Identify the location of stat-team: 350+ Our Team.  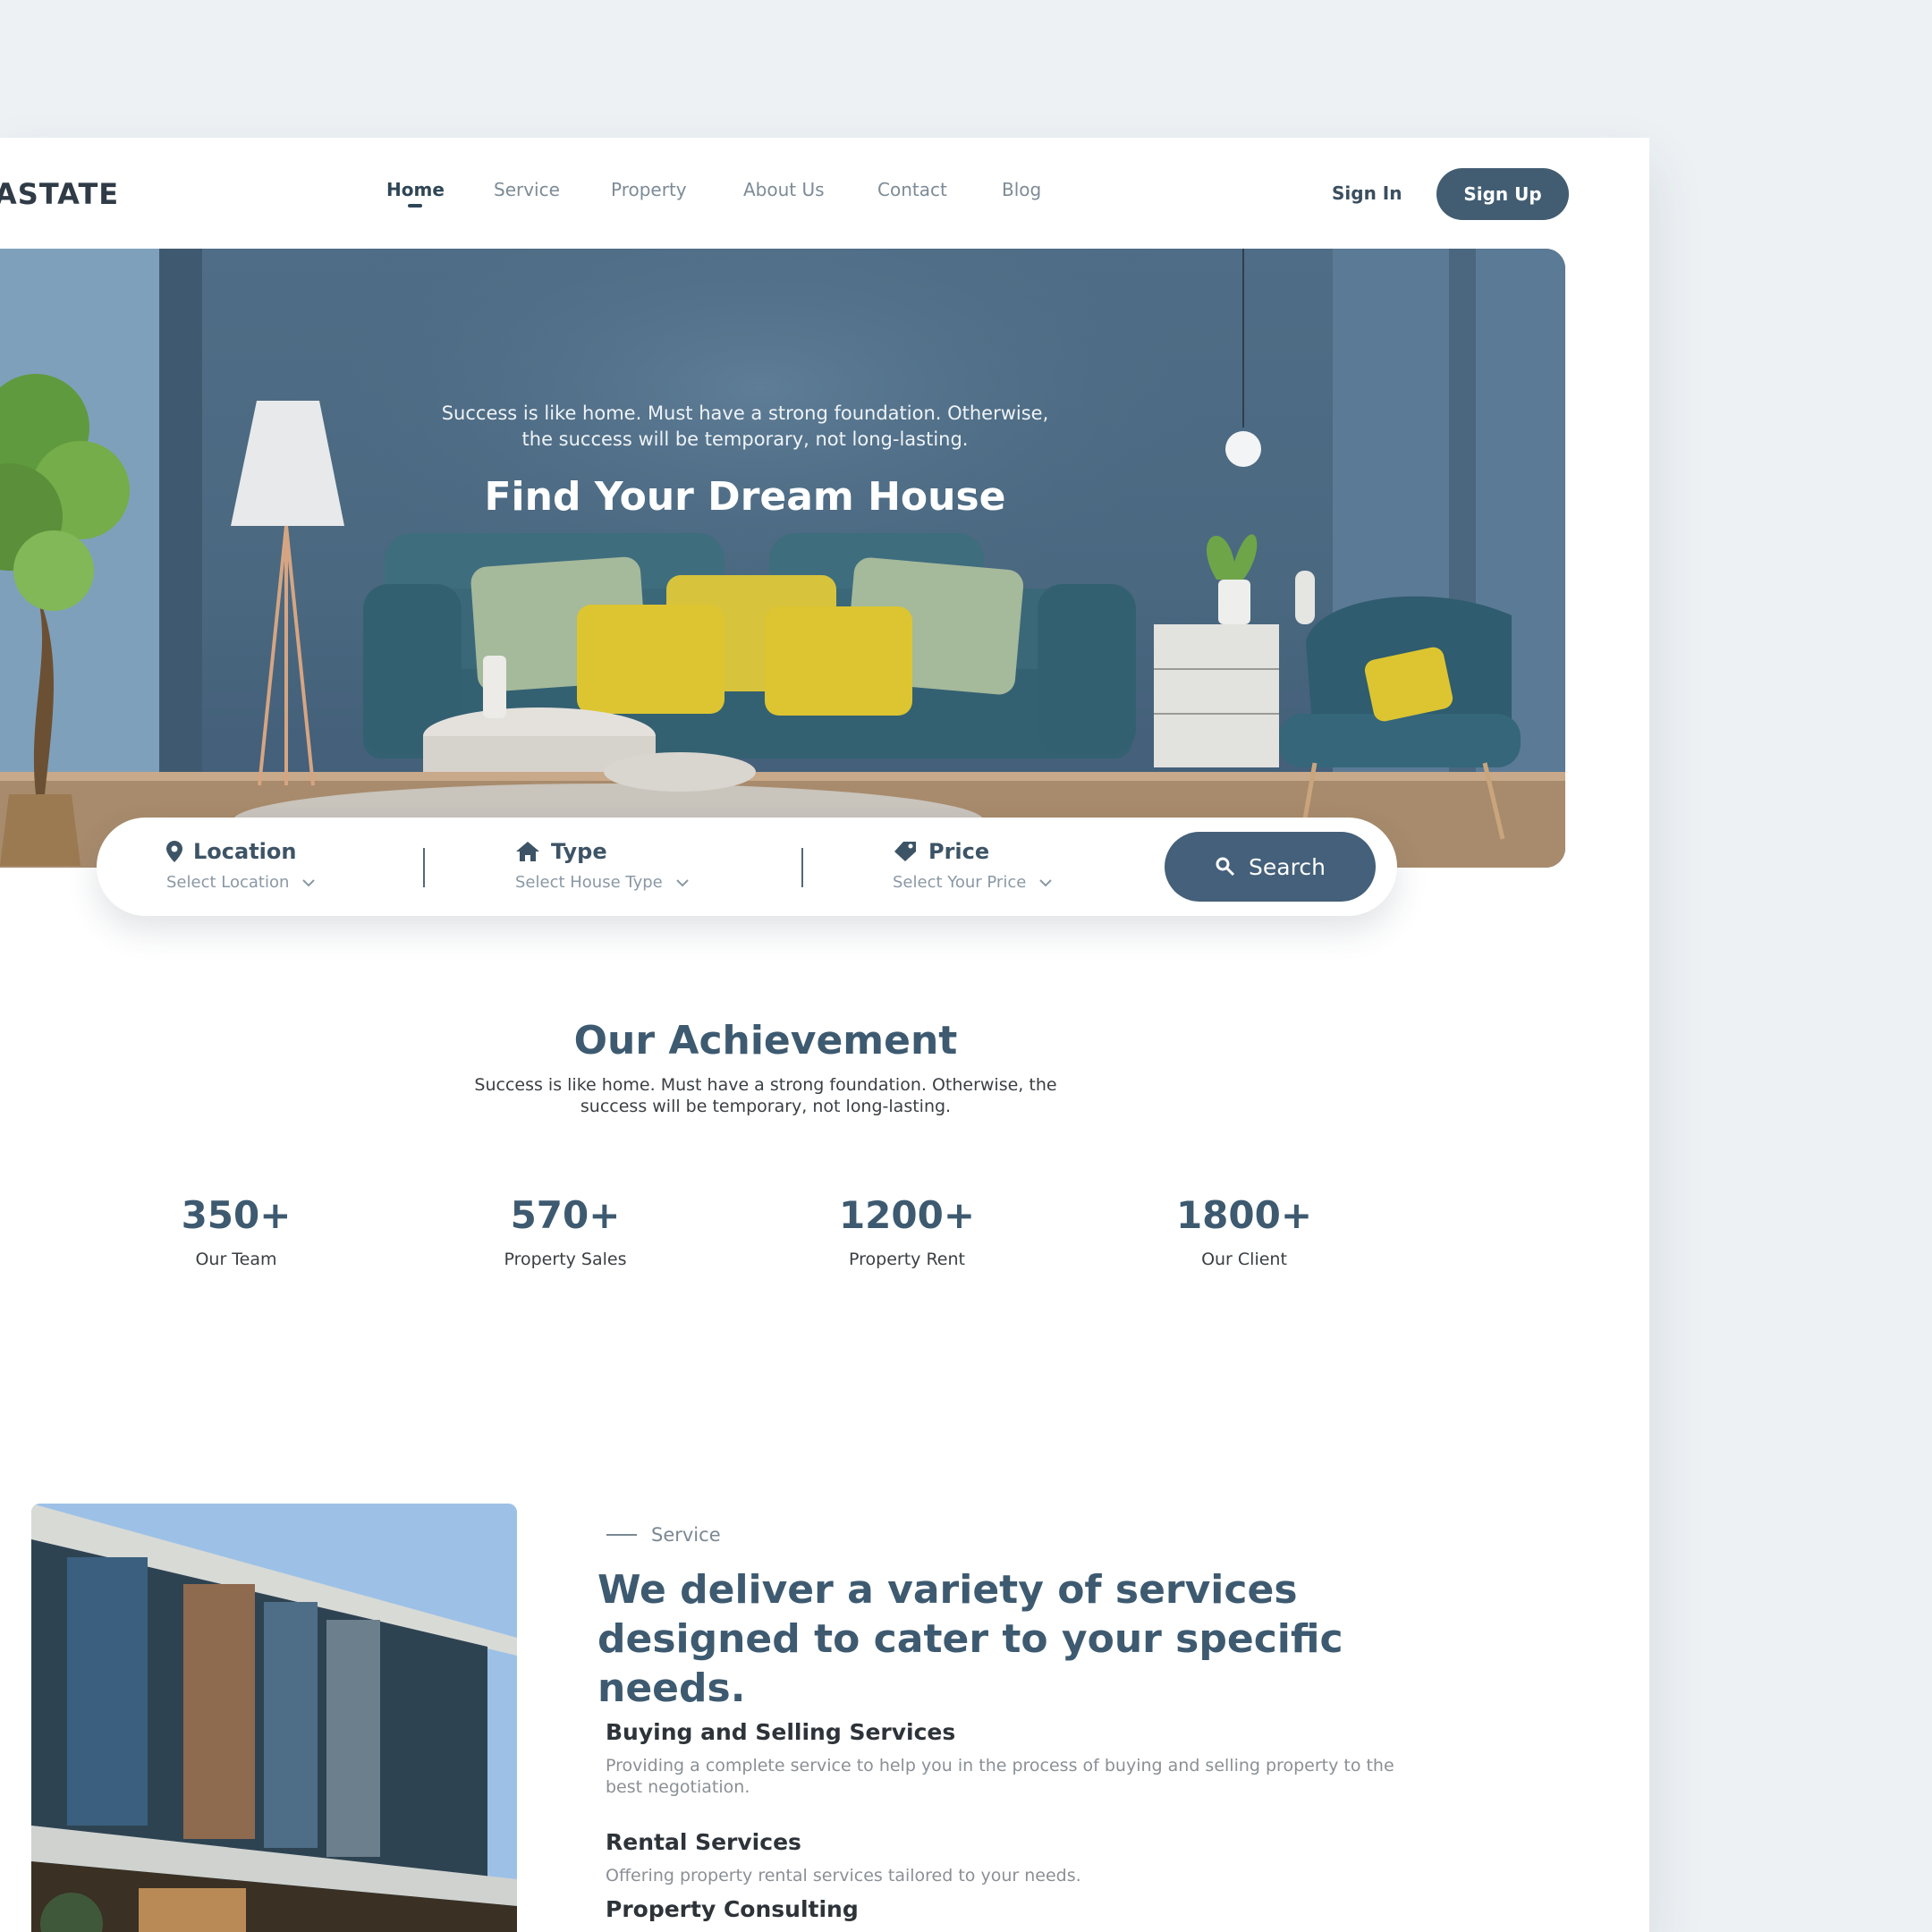
(236, 1231).